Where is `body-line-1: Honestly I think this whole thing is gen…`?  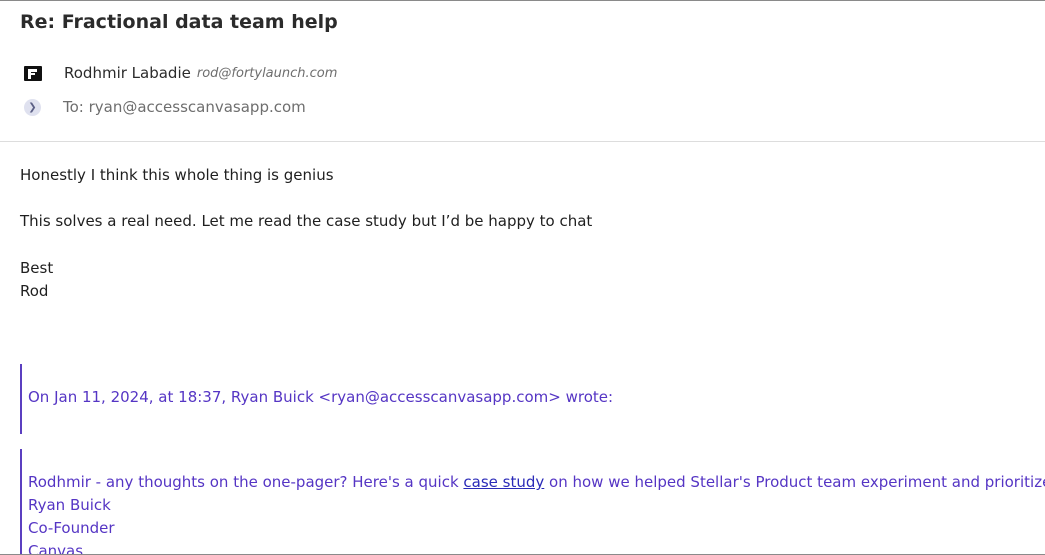
body-line-1: Honestly I think this whole thing is gen… is located at coordinates (177, 175).